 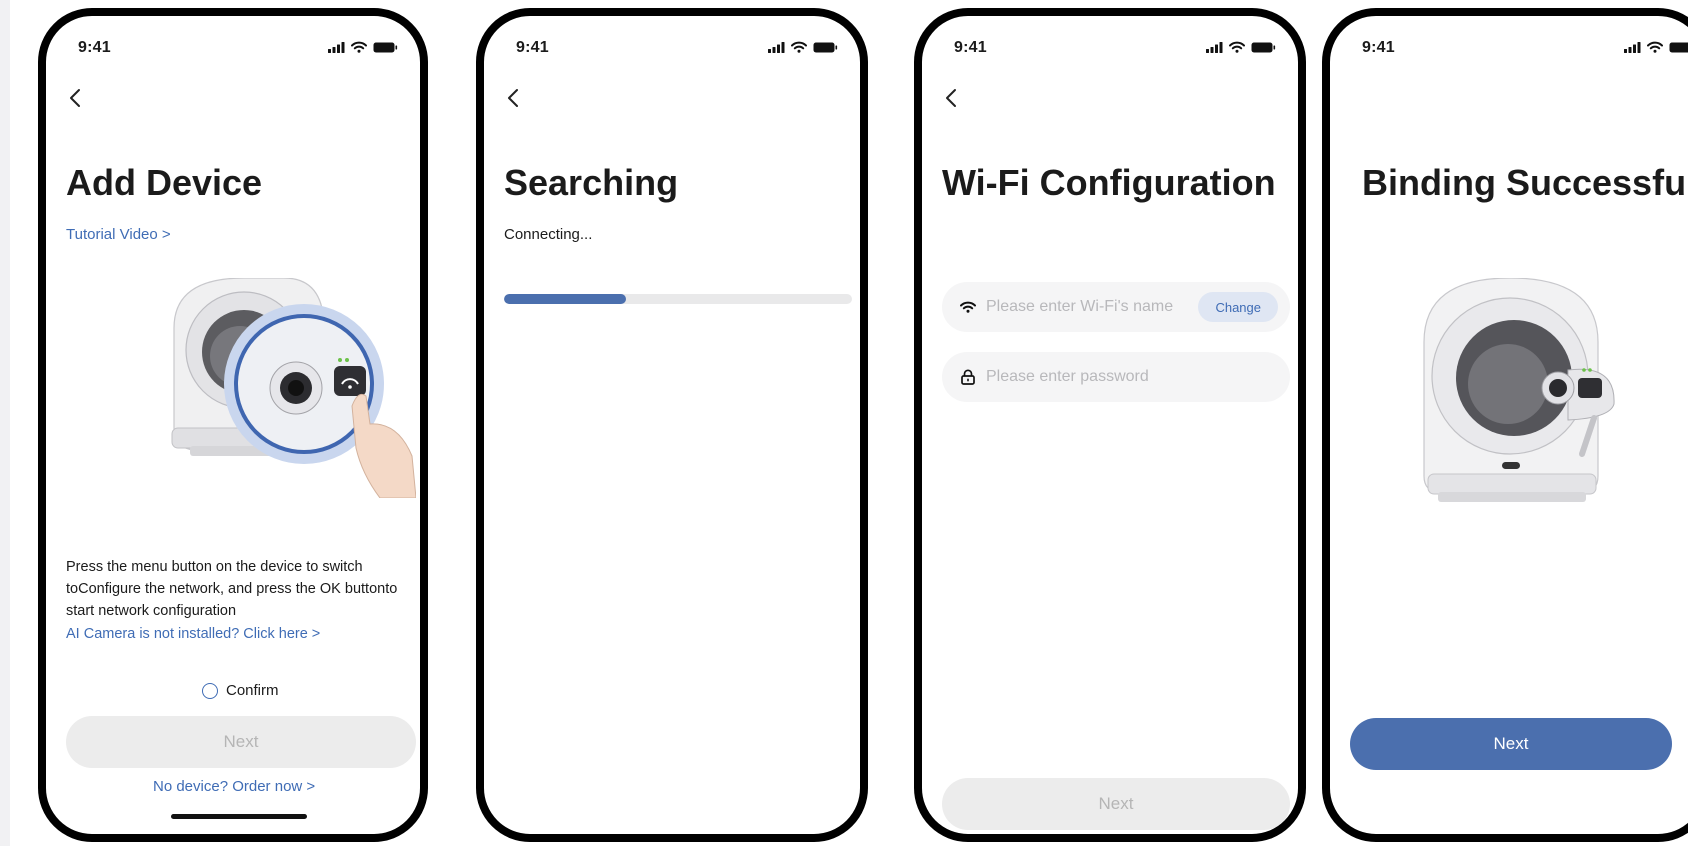 What do you see at coordinates (118, 234) in the screenshot?
I see `tutorial-video-link: Tutorial Video >` at bounding box center [118, 234].